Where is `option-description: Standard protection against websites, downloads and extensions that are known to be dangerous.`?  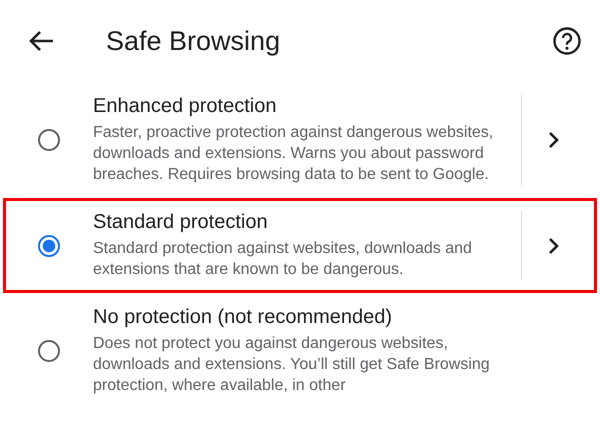 option-description: Standard protection against websites, downloads and extensions that are known to be dangerous. is located at coordinates (283, 259).